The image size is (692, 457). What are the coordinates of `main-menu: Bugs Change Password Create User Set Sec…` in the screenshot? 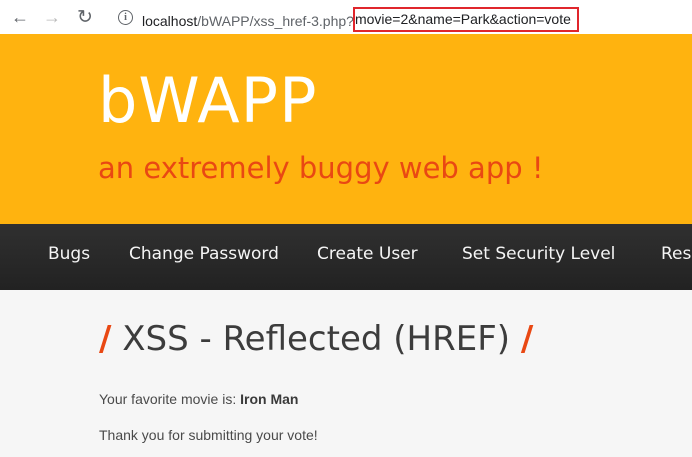 It's located at (346, 257).